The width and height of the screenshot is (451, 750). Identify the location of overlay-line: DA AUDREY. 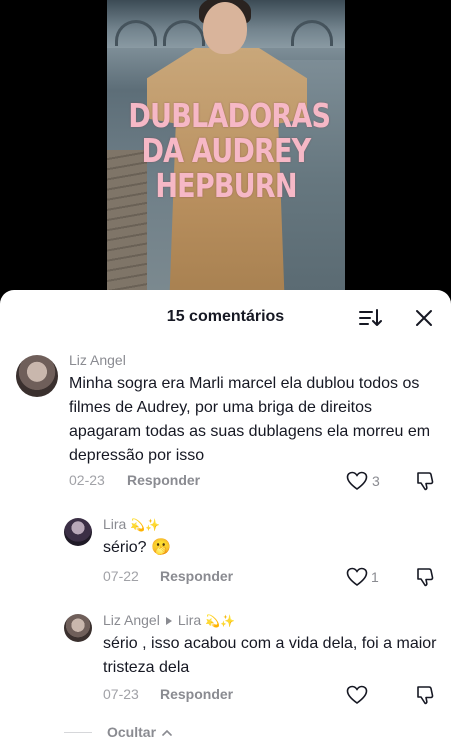
(226, 150).